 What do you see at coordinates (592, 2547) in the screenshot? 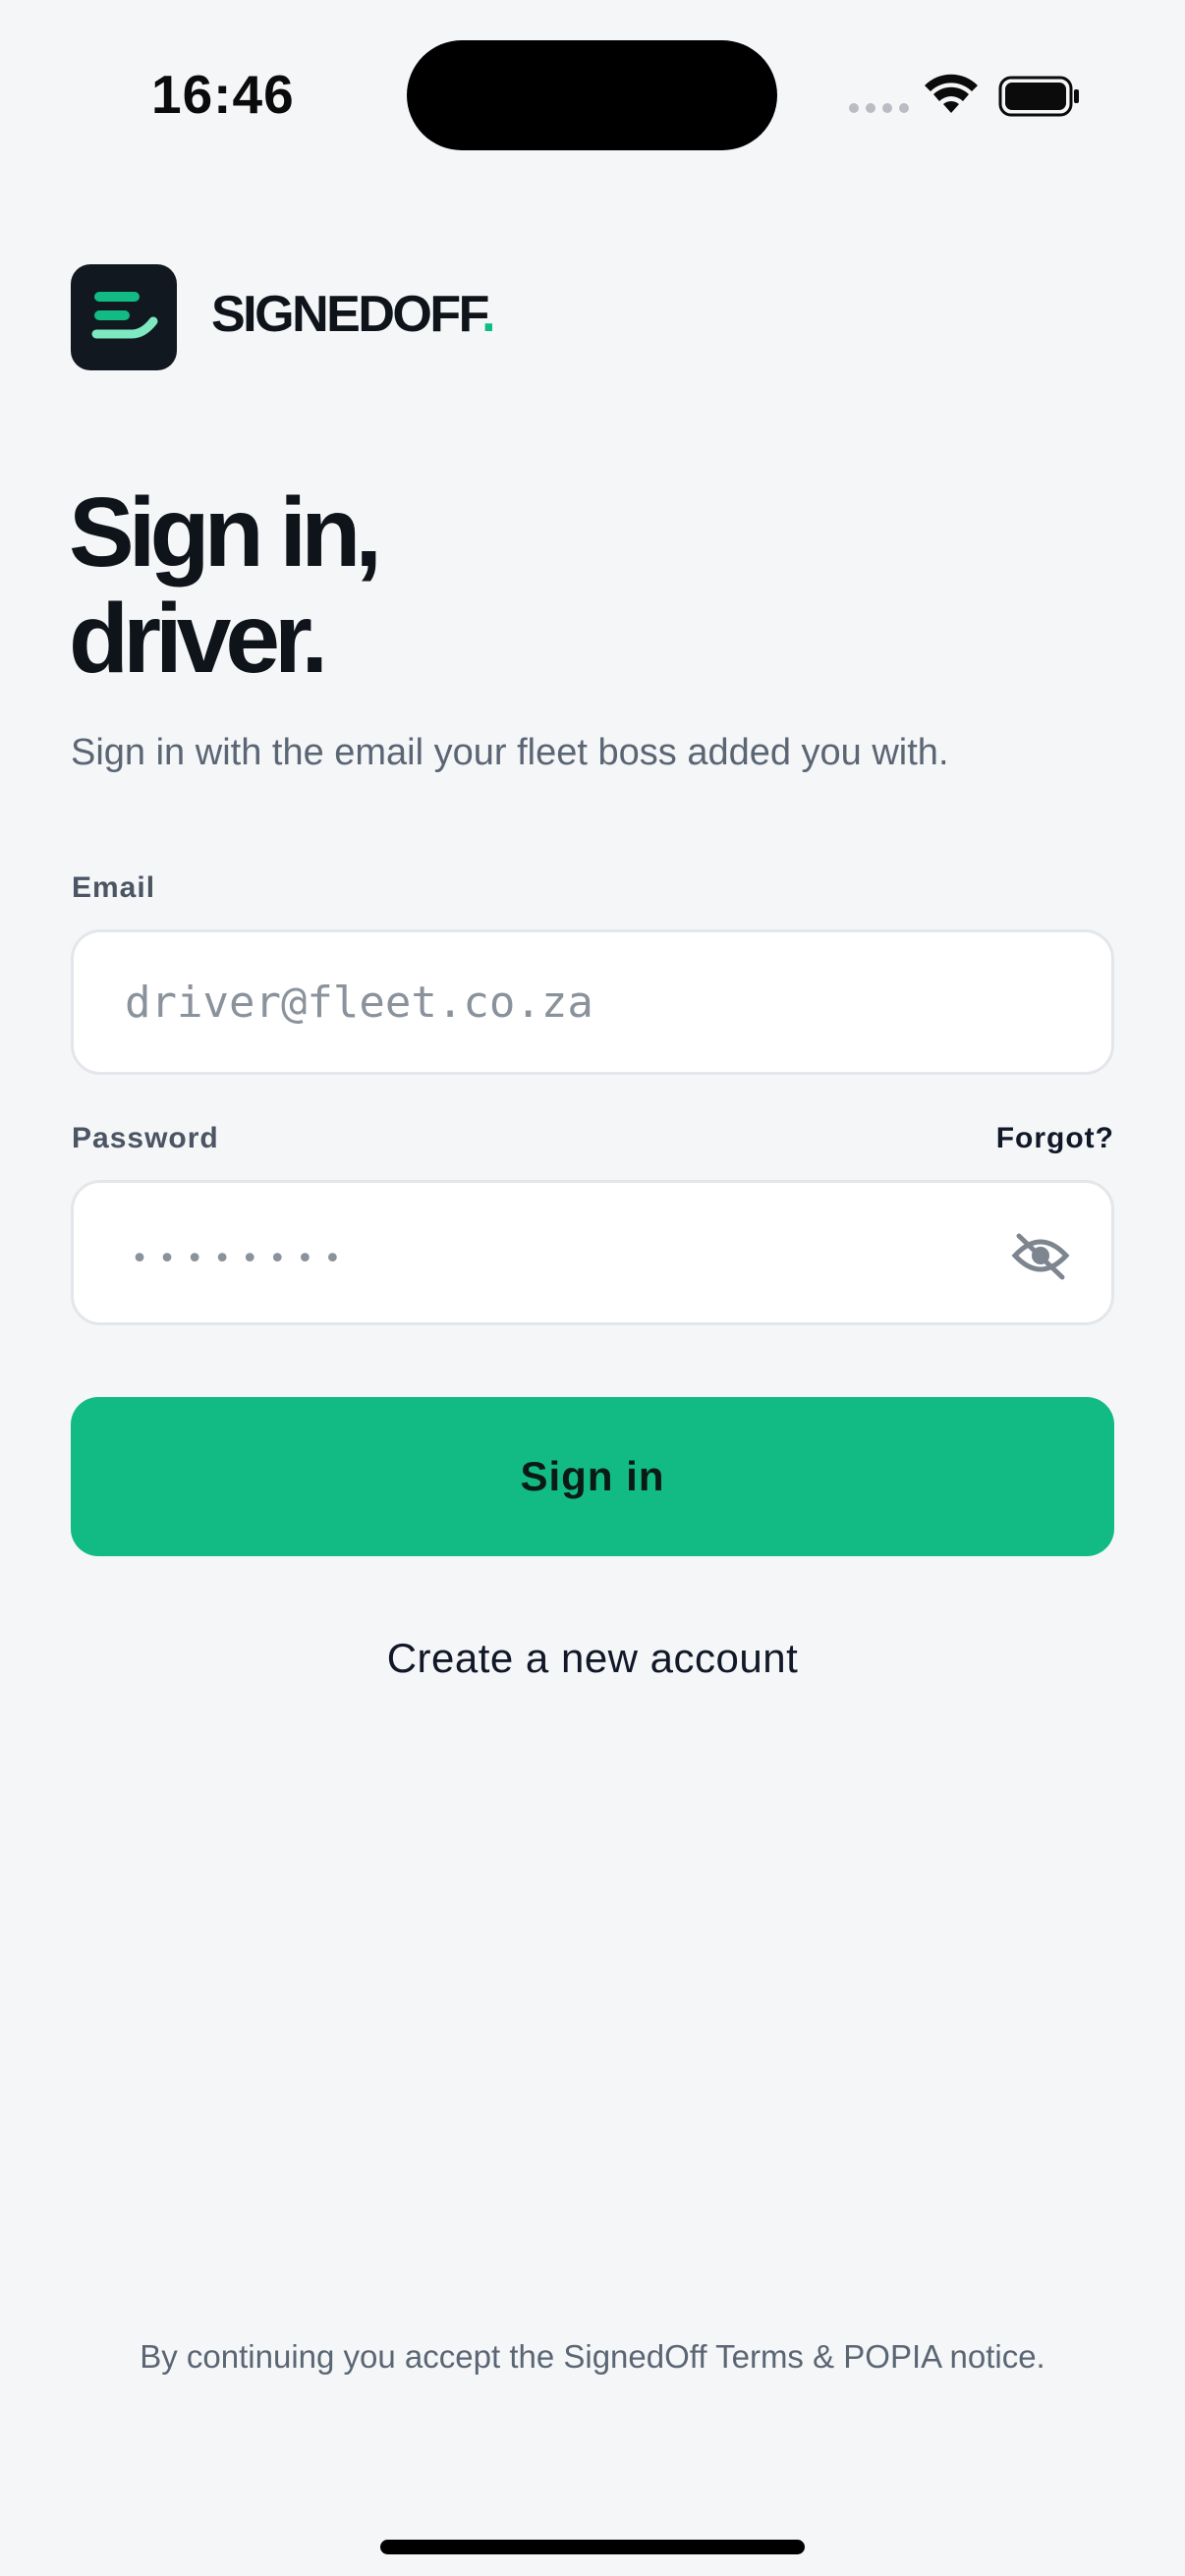
I see `home-indicator` at bounding box center [592, 2547].